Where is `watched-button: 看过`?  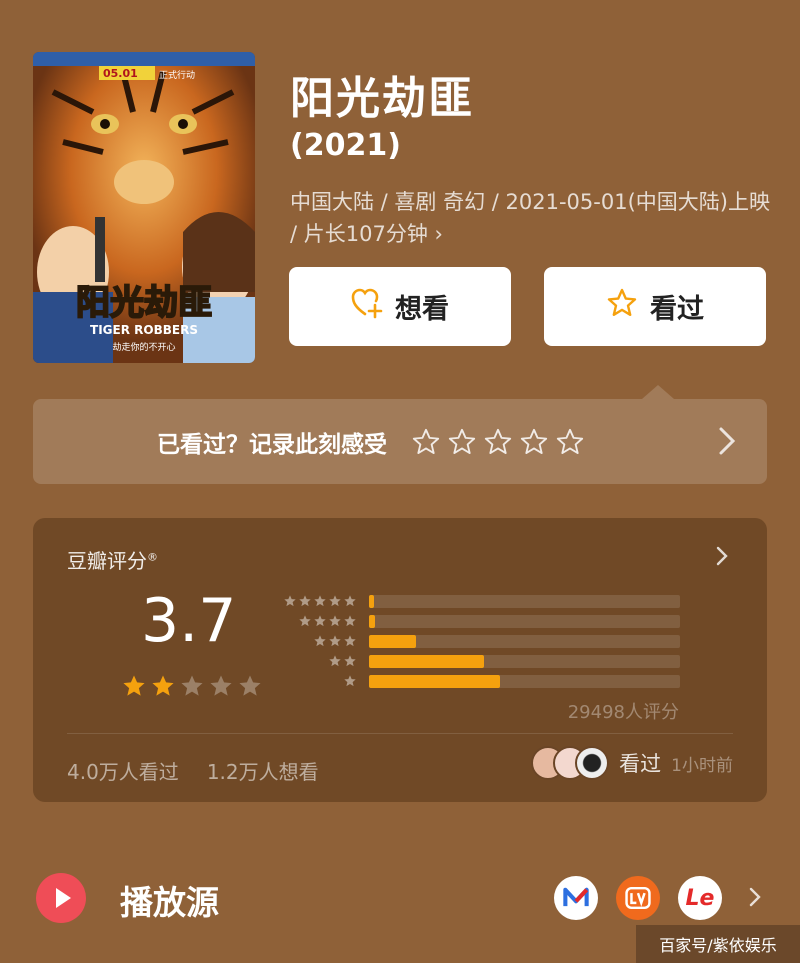
watched-button: 看过 is located at coordinates (655, 306).